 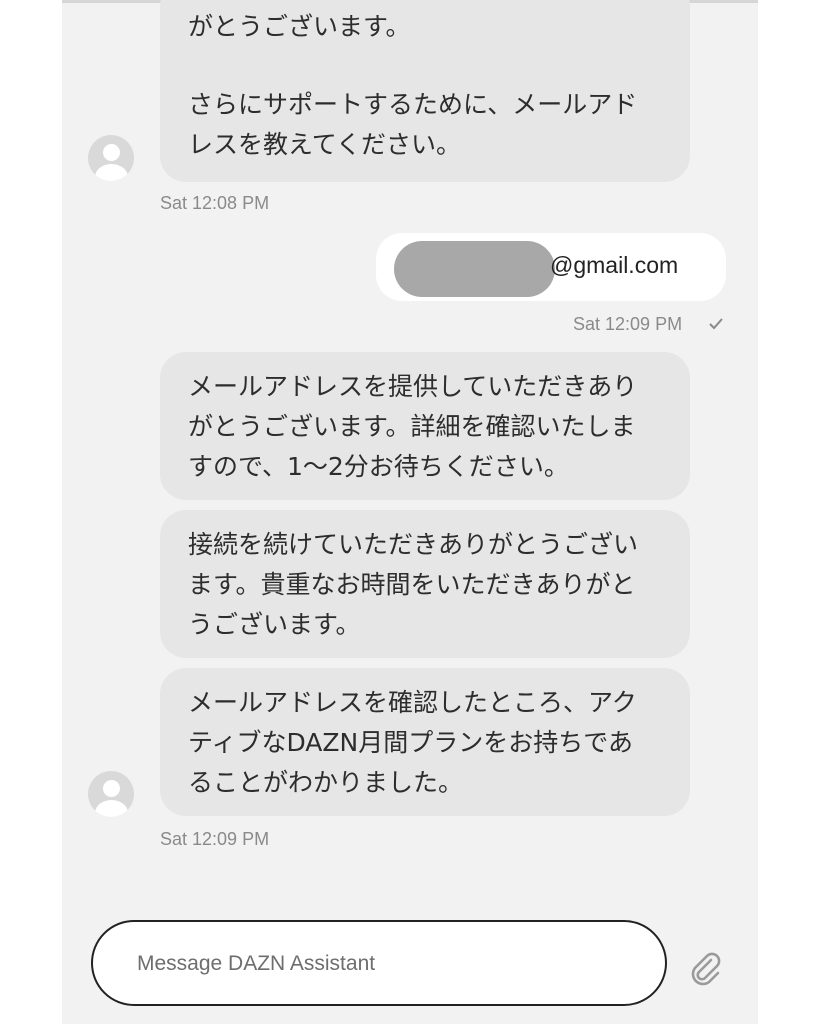 I want to click on message-composer, so click(x=379, y=963).